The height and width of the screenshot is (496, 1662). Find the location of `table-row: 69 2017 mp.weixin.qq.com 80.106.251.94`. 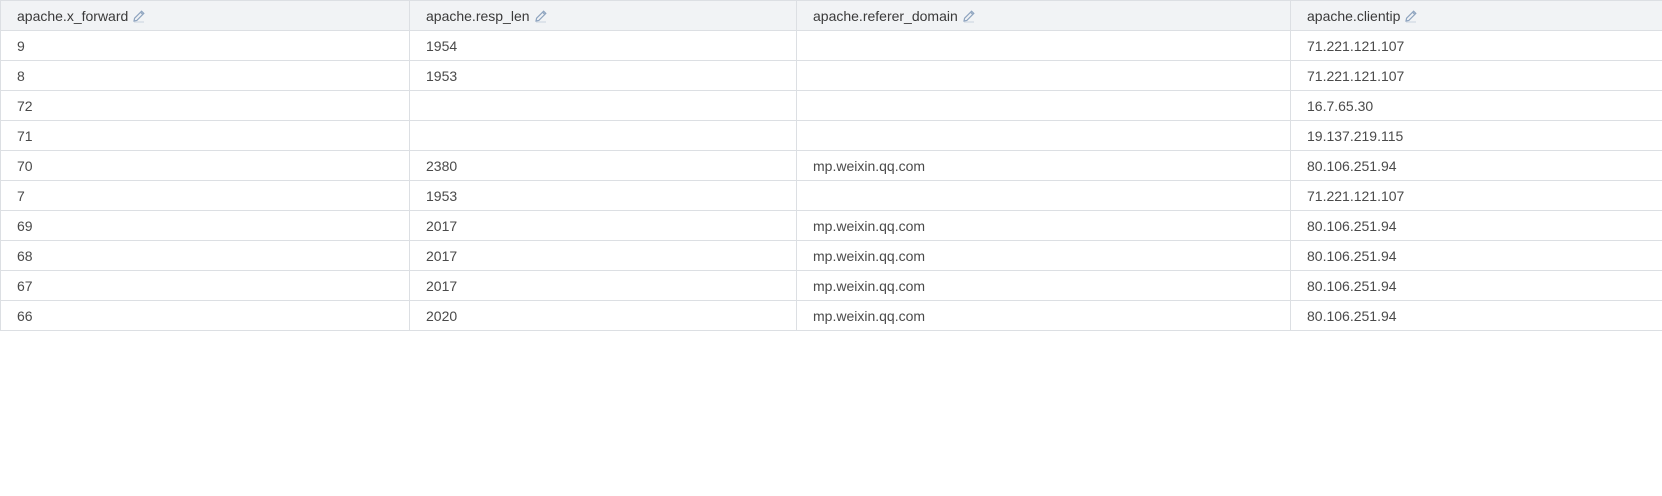

table-row: 69 2017 mp.weixin.qq.com 80.106.251.94 is located at coordinates (831, 225).